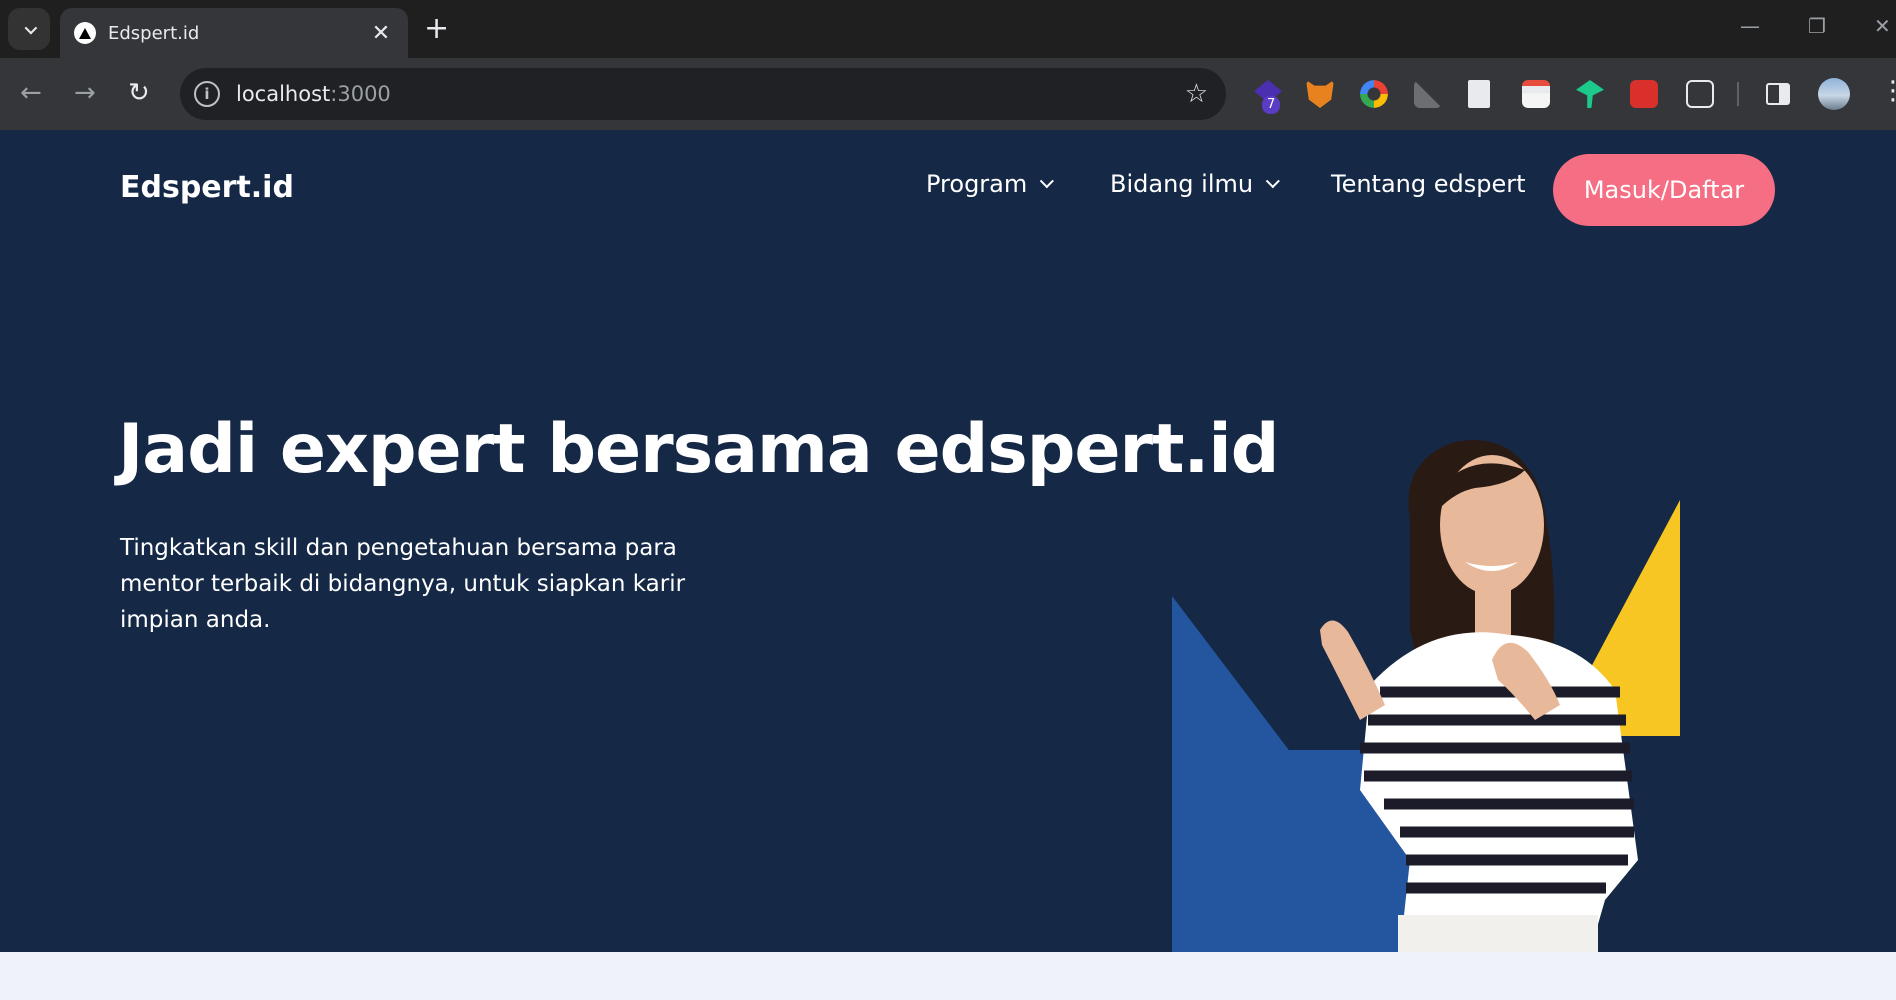  I want to click on tab-search-button, so click(29, 29).